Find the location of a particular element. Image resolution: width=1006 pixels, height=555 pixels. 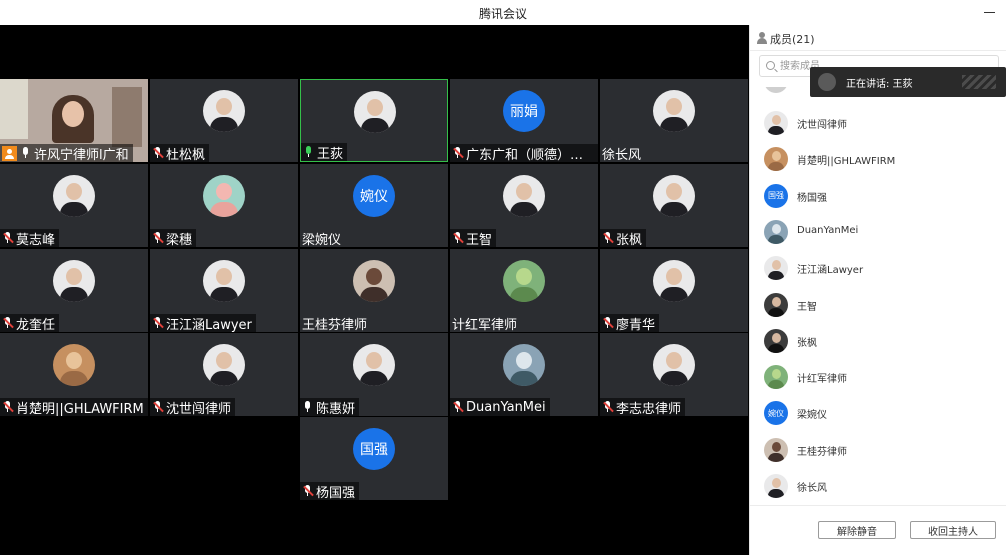

video-tile: 王智 is located at coordinates (524, 205).